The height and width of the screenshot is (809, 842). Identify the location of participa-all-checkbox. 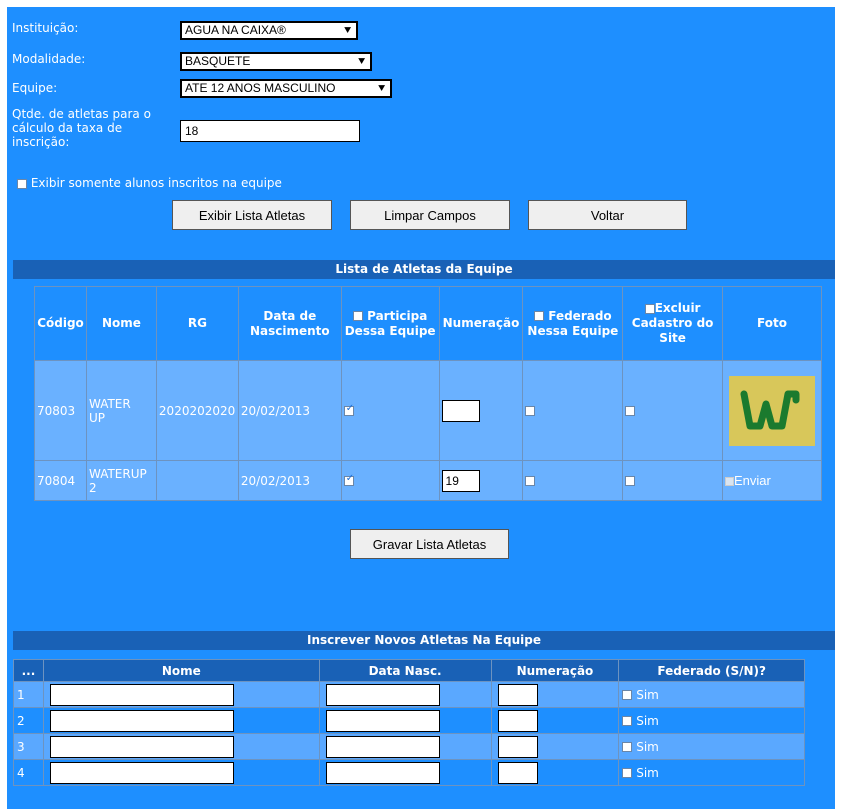
(357, 316).